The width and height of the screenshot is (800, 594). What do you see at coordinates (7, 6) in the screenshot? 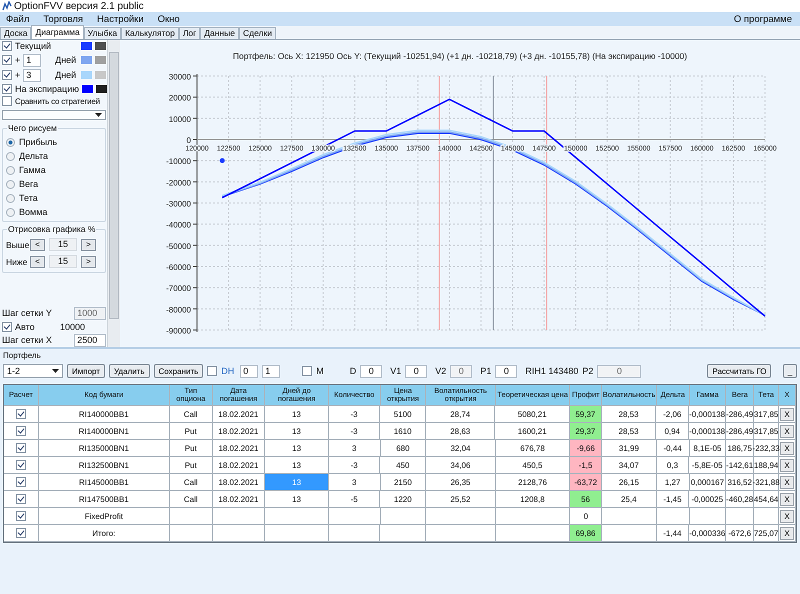
I see `app-logo-icon` at bounding box center [7, 6].